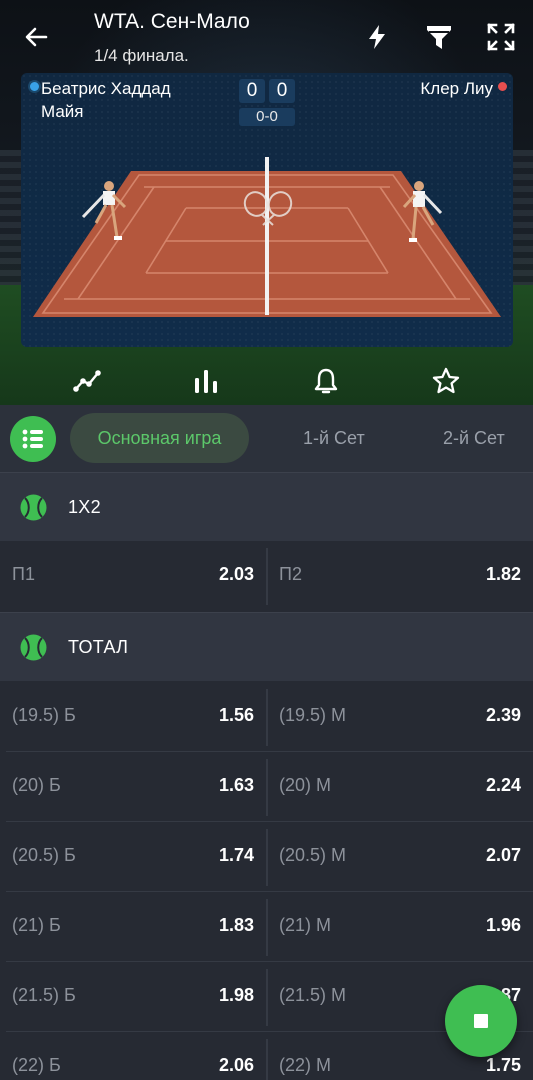 Image resolution: width=533 pixels, height=1080 pixels. I want to click on outcome-odd: 1.56, so click(236, 715).